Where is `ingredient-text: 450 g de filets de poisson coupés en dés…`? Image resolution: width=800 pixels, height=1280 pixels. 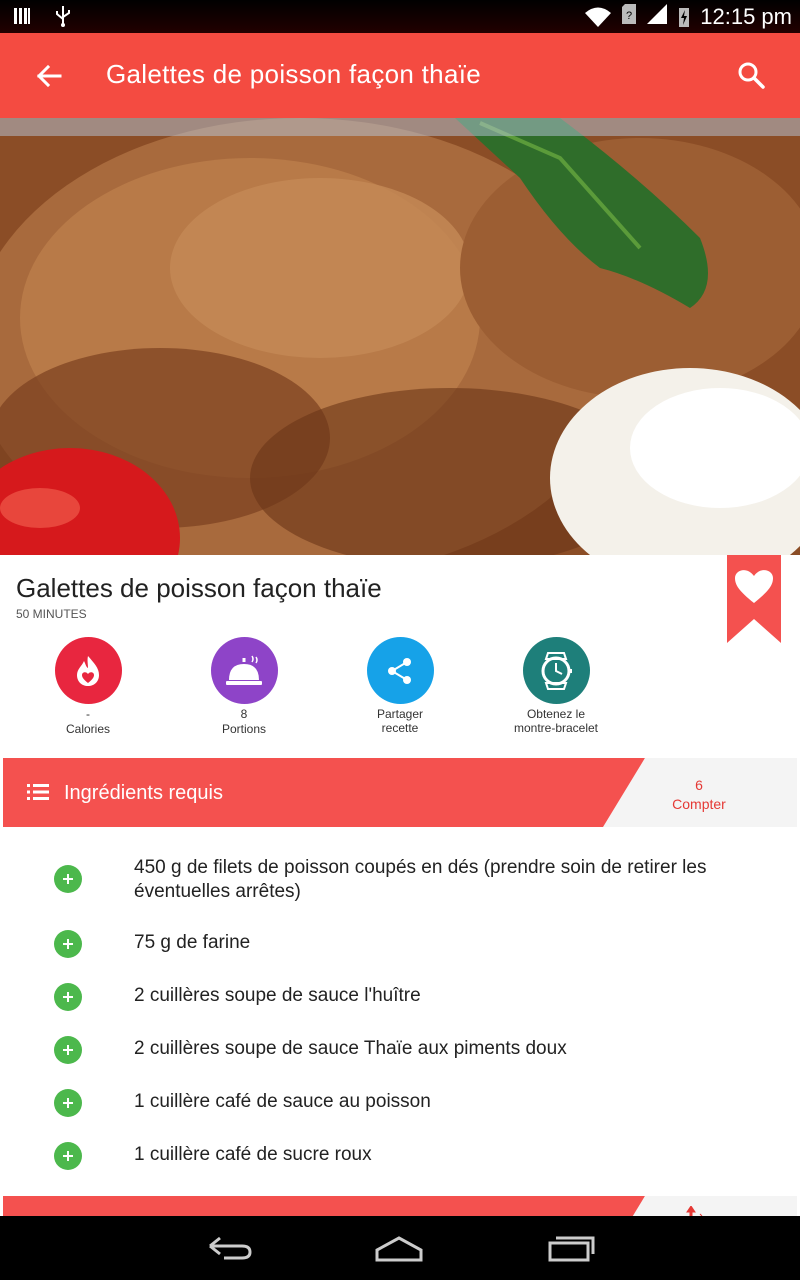 ingredient-text: 450 g de filets de poisson coupés en dés… is located at coordinates (420, 879).